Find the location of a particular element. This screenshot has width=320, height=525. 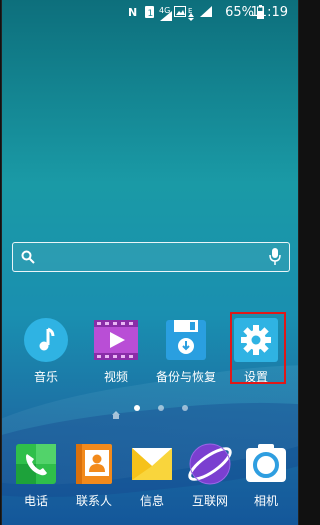

nfc-icon: N is located at coordinates (133, 12).